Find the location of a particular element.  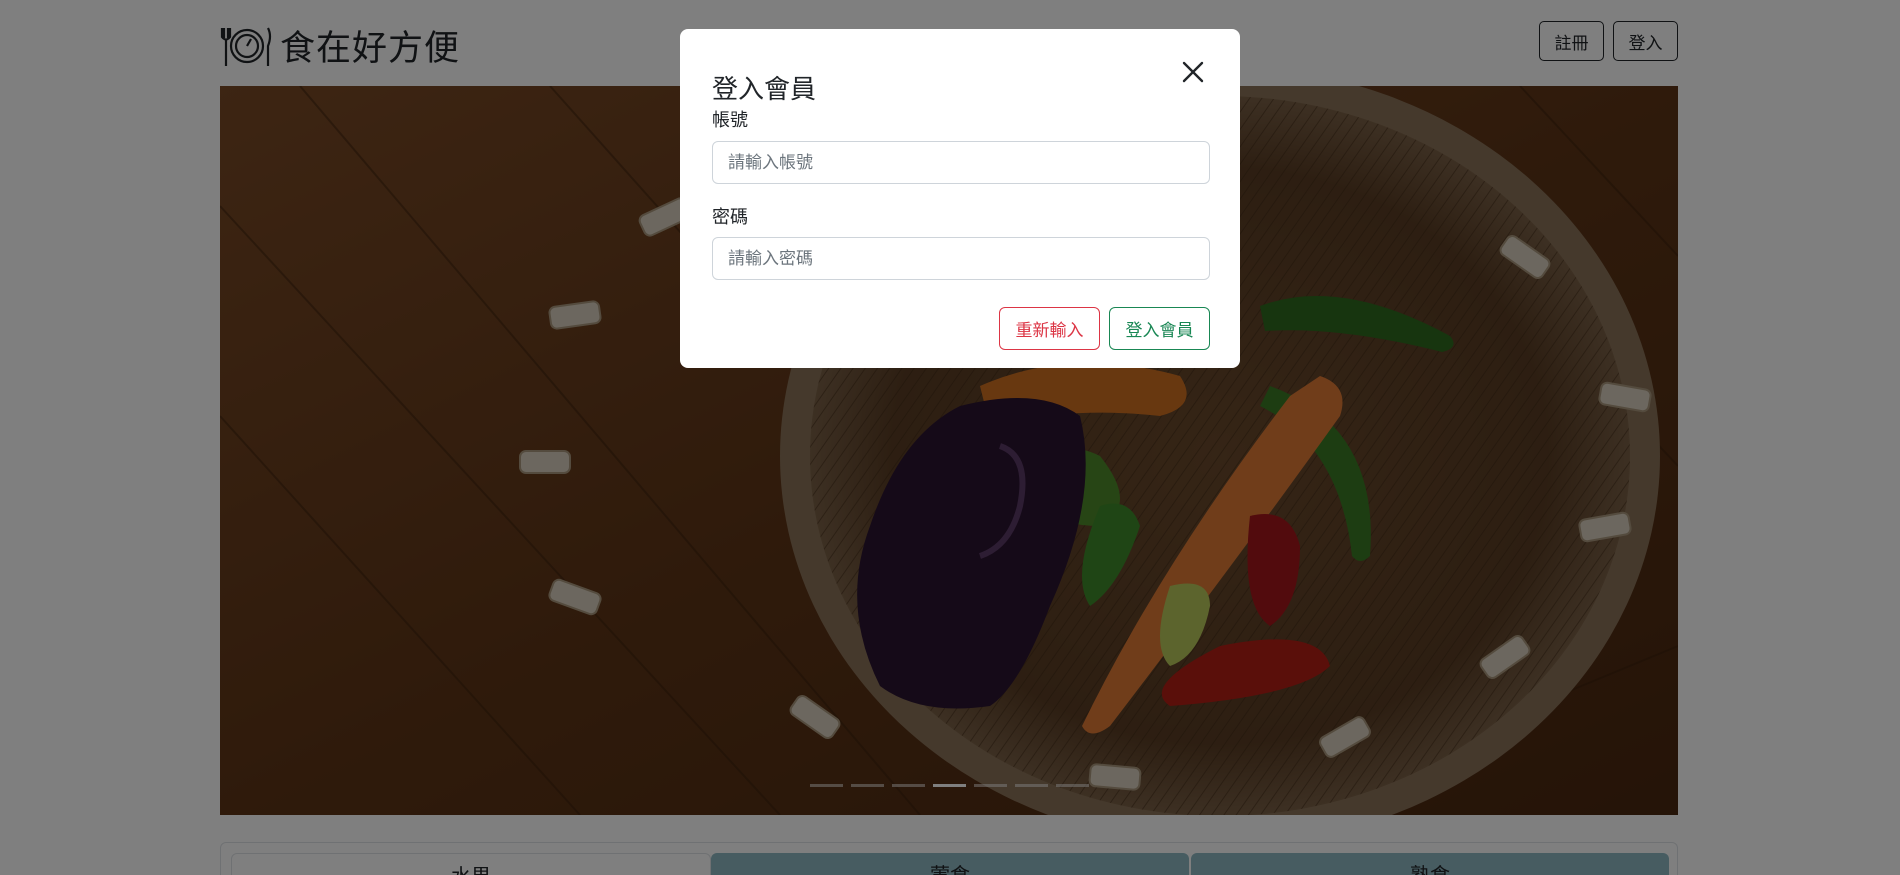

account-label: 帳號 is located at coordinates (730, 120).